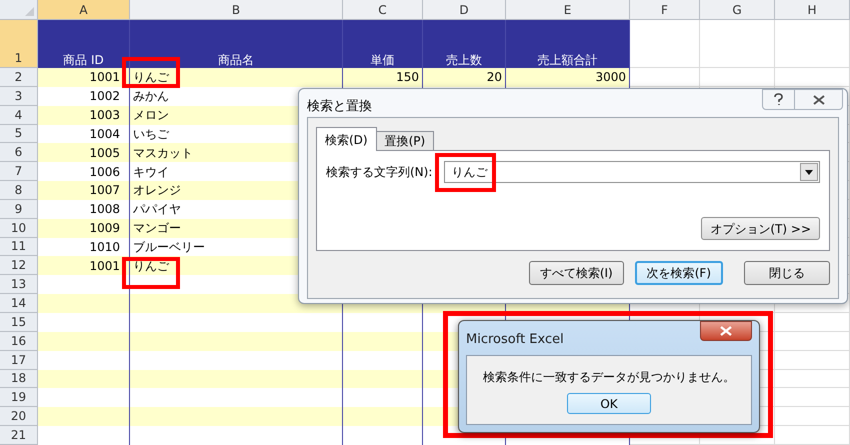 This screenshot has width=850, height=445. Describe the element at coordinates (19, 190) in the screenshot. I see `row-number: 8` at that location.